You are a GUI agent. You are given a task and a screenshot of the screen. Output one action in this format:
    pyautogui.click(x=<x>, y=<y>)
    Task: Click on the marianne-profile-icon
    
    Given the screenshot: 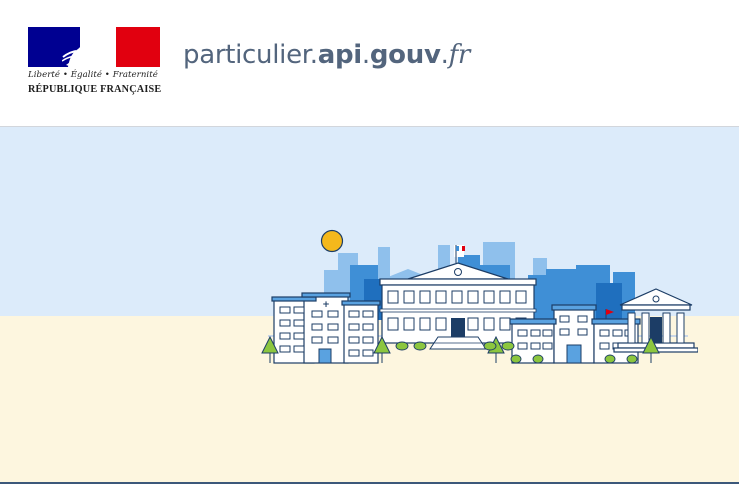 What is the action you would take?
    pyautogui.click(x=89, y=47)
    